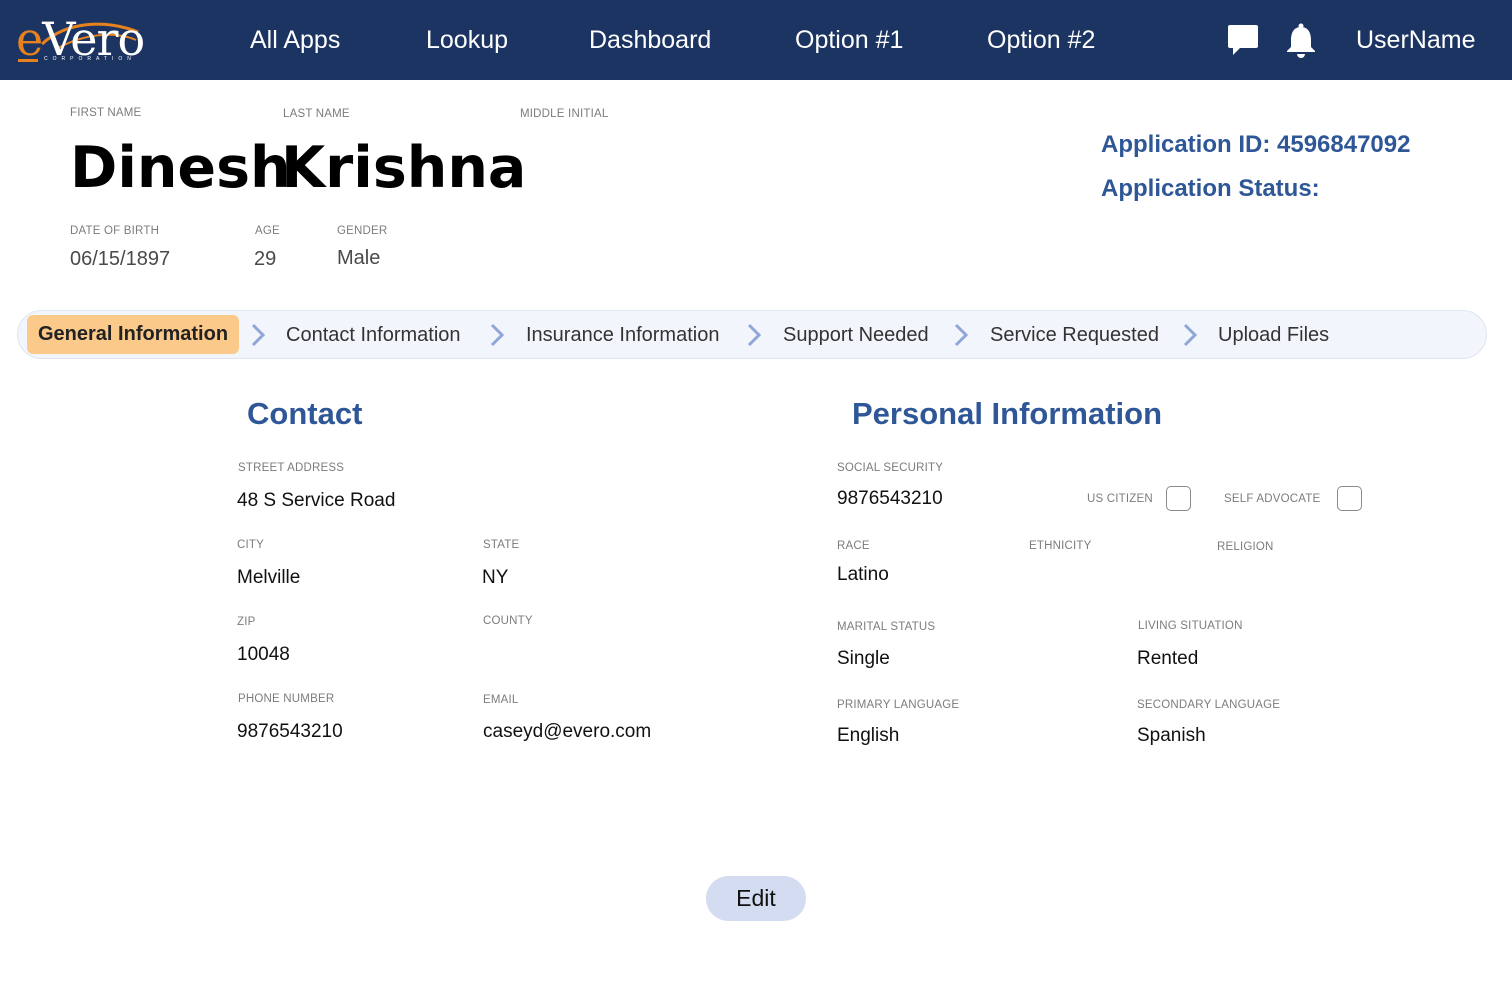  I want to click on middle-initial-label: MIDDLE INITIAL, so click(564, 114).